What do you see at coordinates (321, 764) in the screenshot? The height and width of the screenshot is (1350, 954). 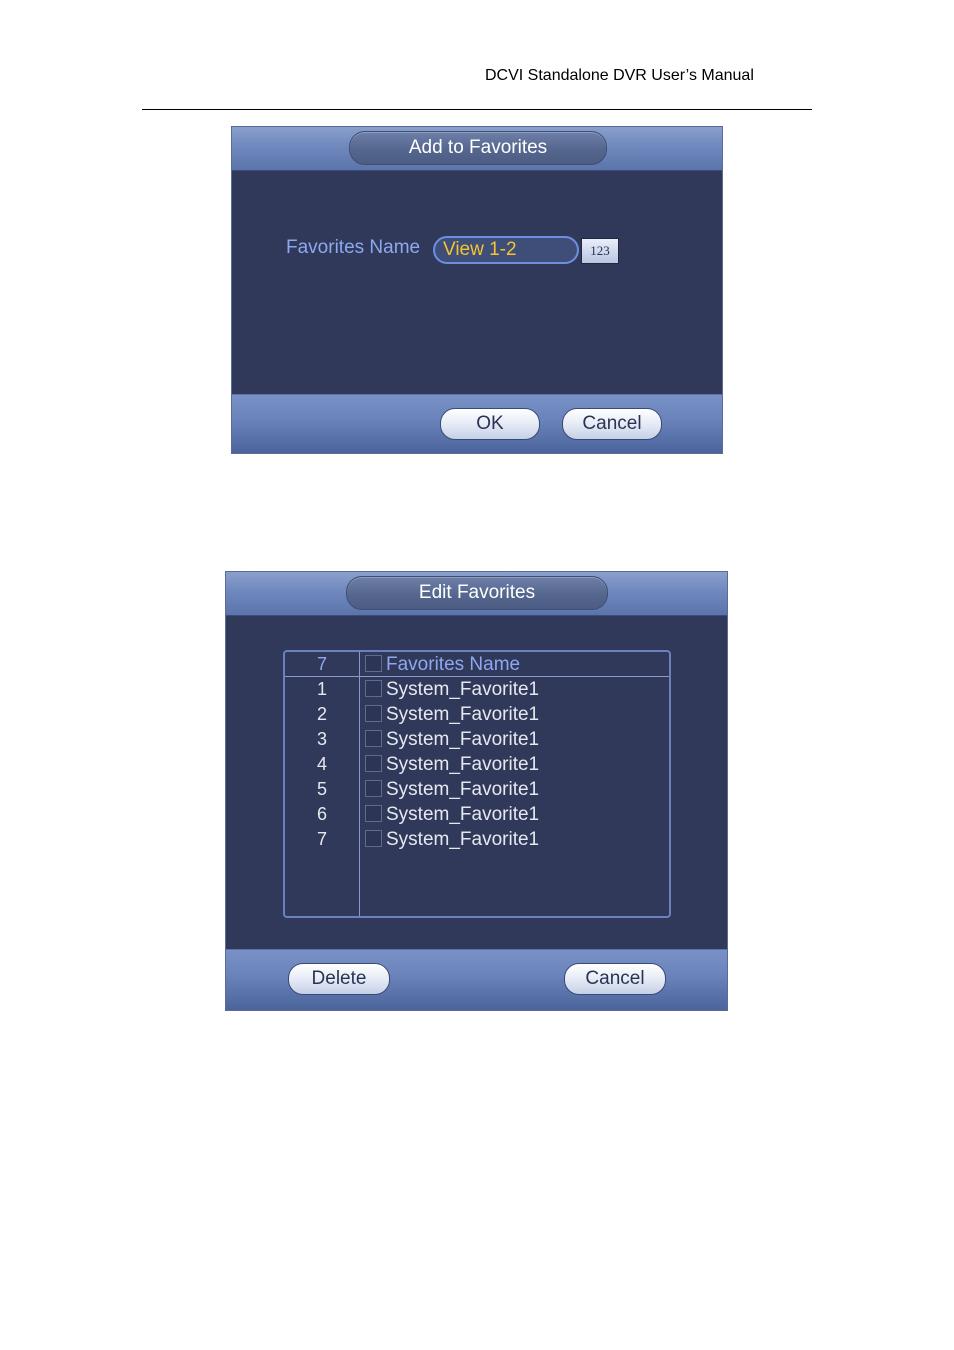 I see `row-index: 4` at bounding box center [321, 764].